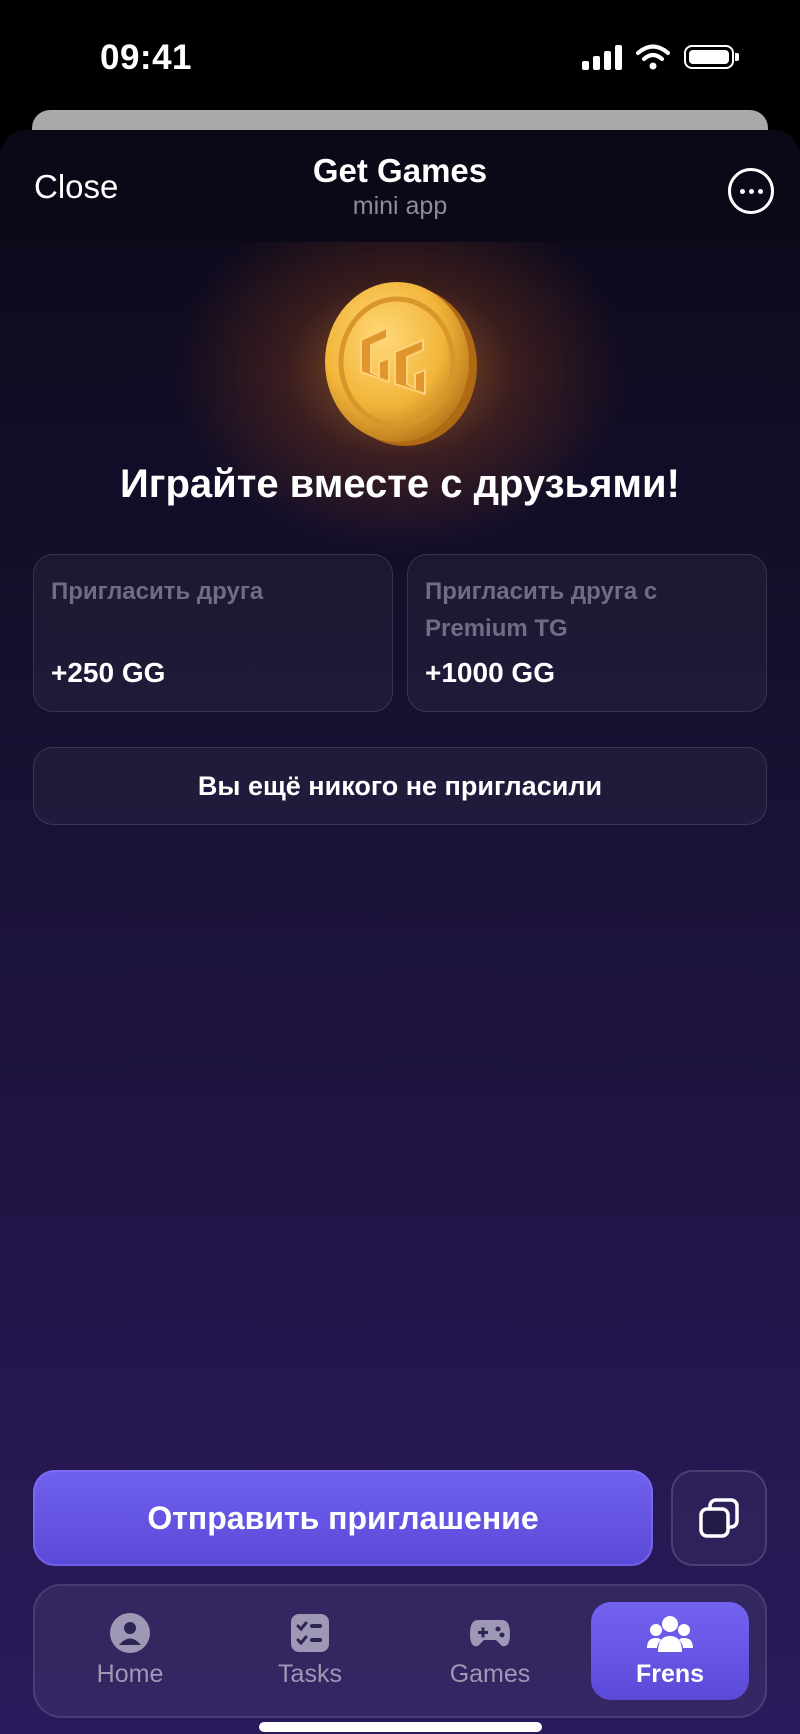  Describe the element at coordinates (602, 57) in the screenshot. I see `signal-icon` at that location.